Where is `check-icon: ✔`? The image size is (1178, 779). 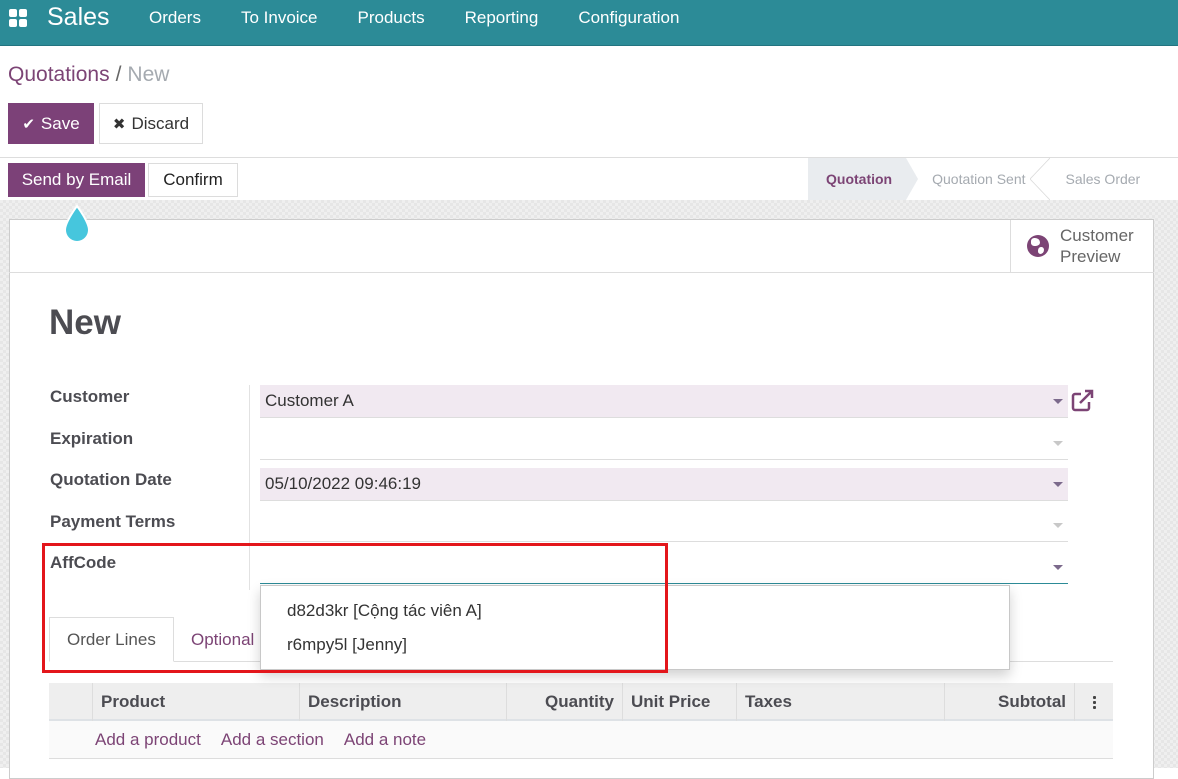
check-icon: ✔ is located at coordinates (28, 124).